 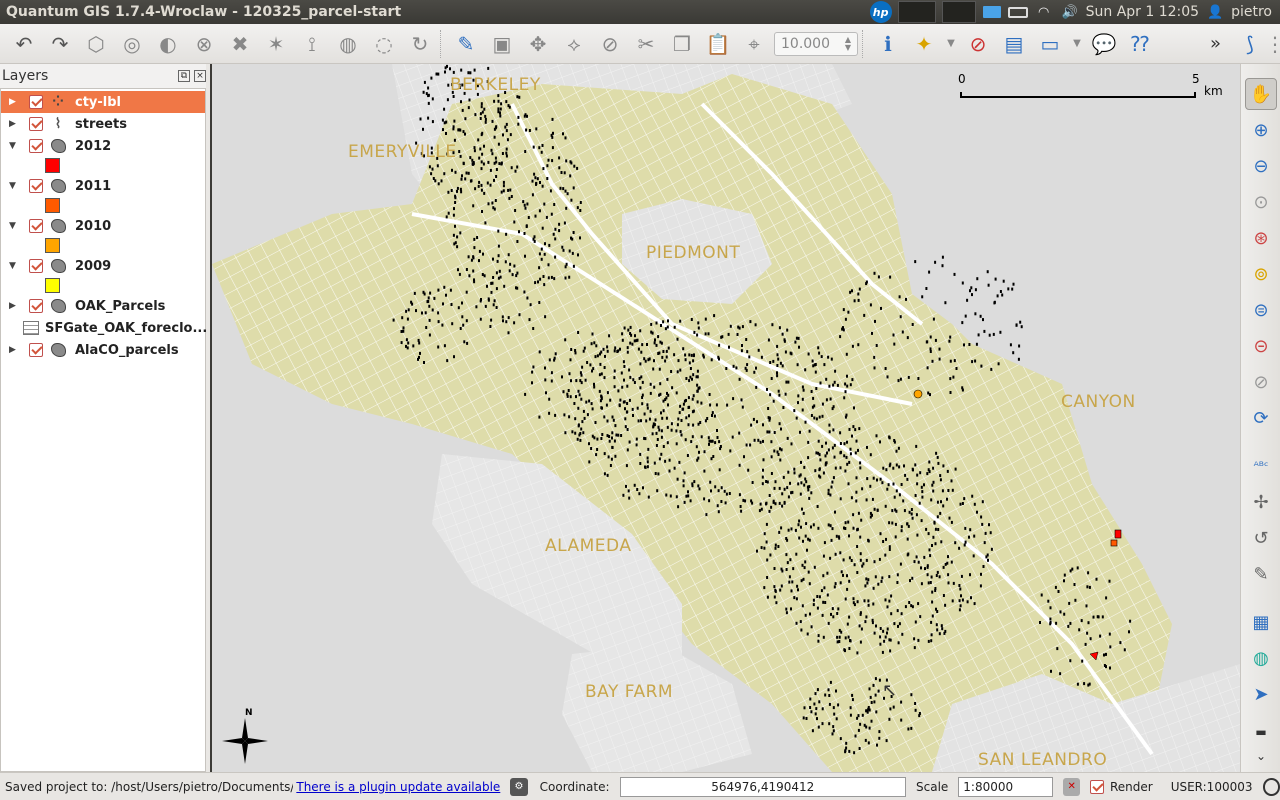 What do you see at coordinates (1261, 346) in the screenshot?
I see `zoom-last-icon: ⊝` at bounding box center [1261, 346].